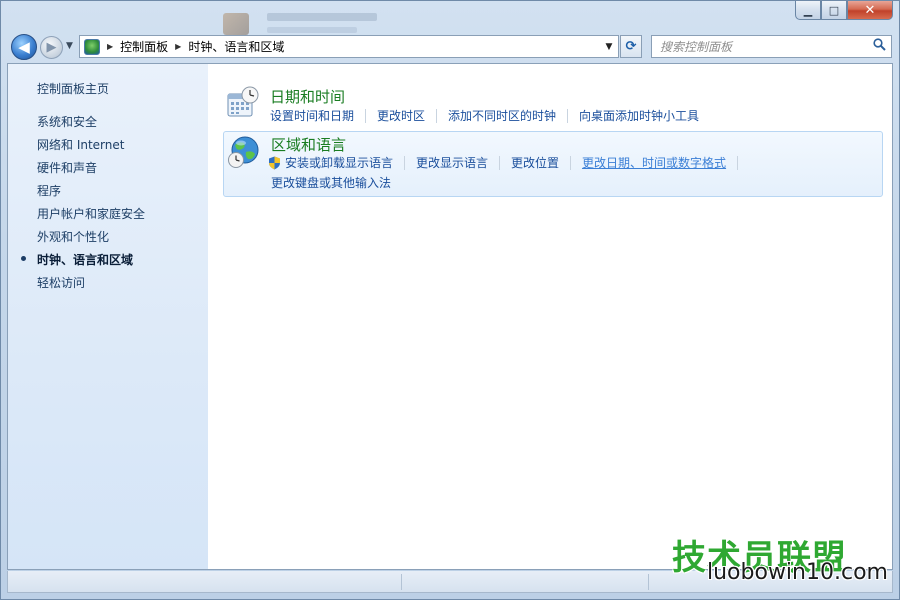 This screenshot has height=600, width=900. I want to click on caption-buttons: ▁ □ ✕, so click(844, 10).